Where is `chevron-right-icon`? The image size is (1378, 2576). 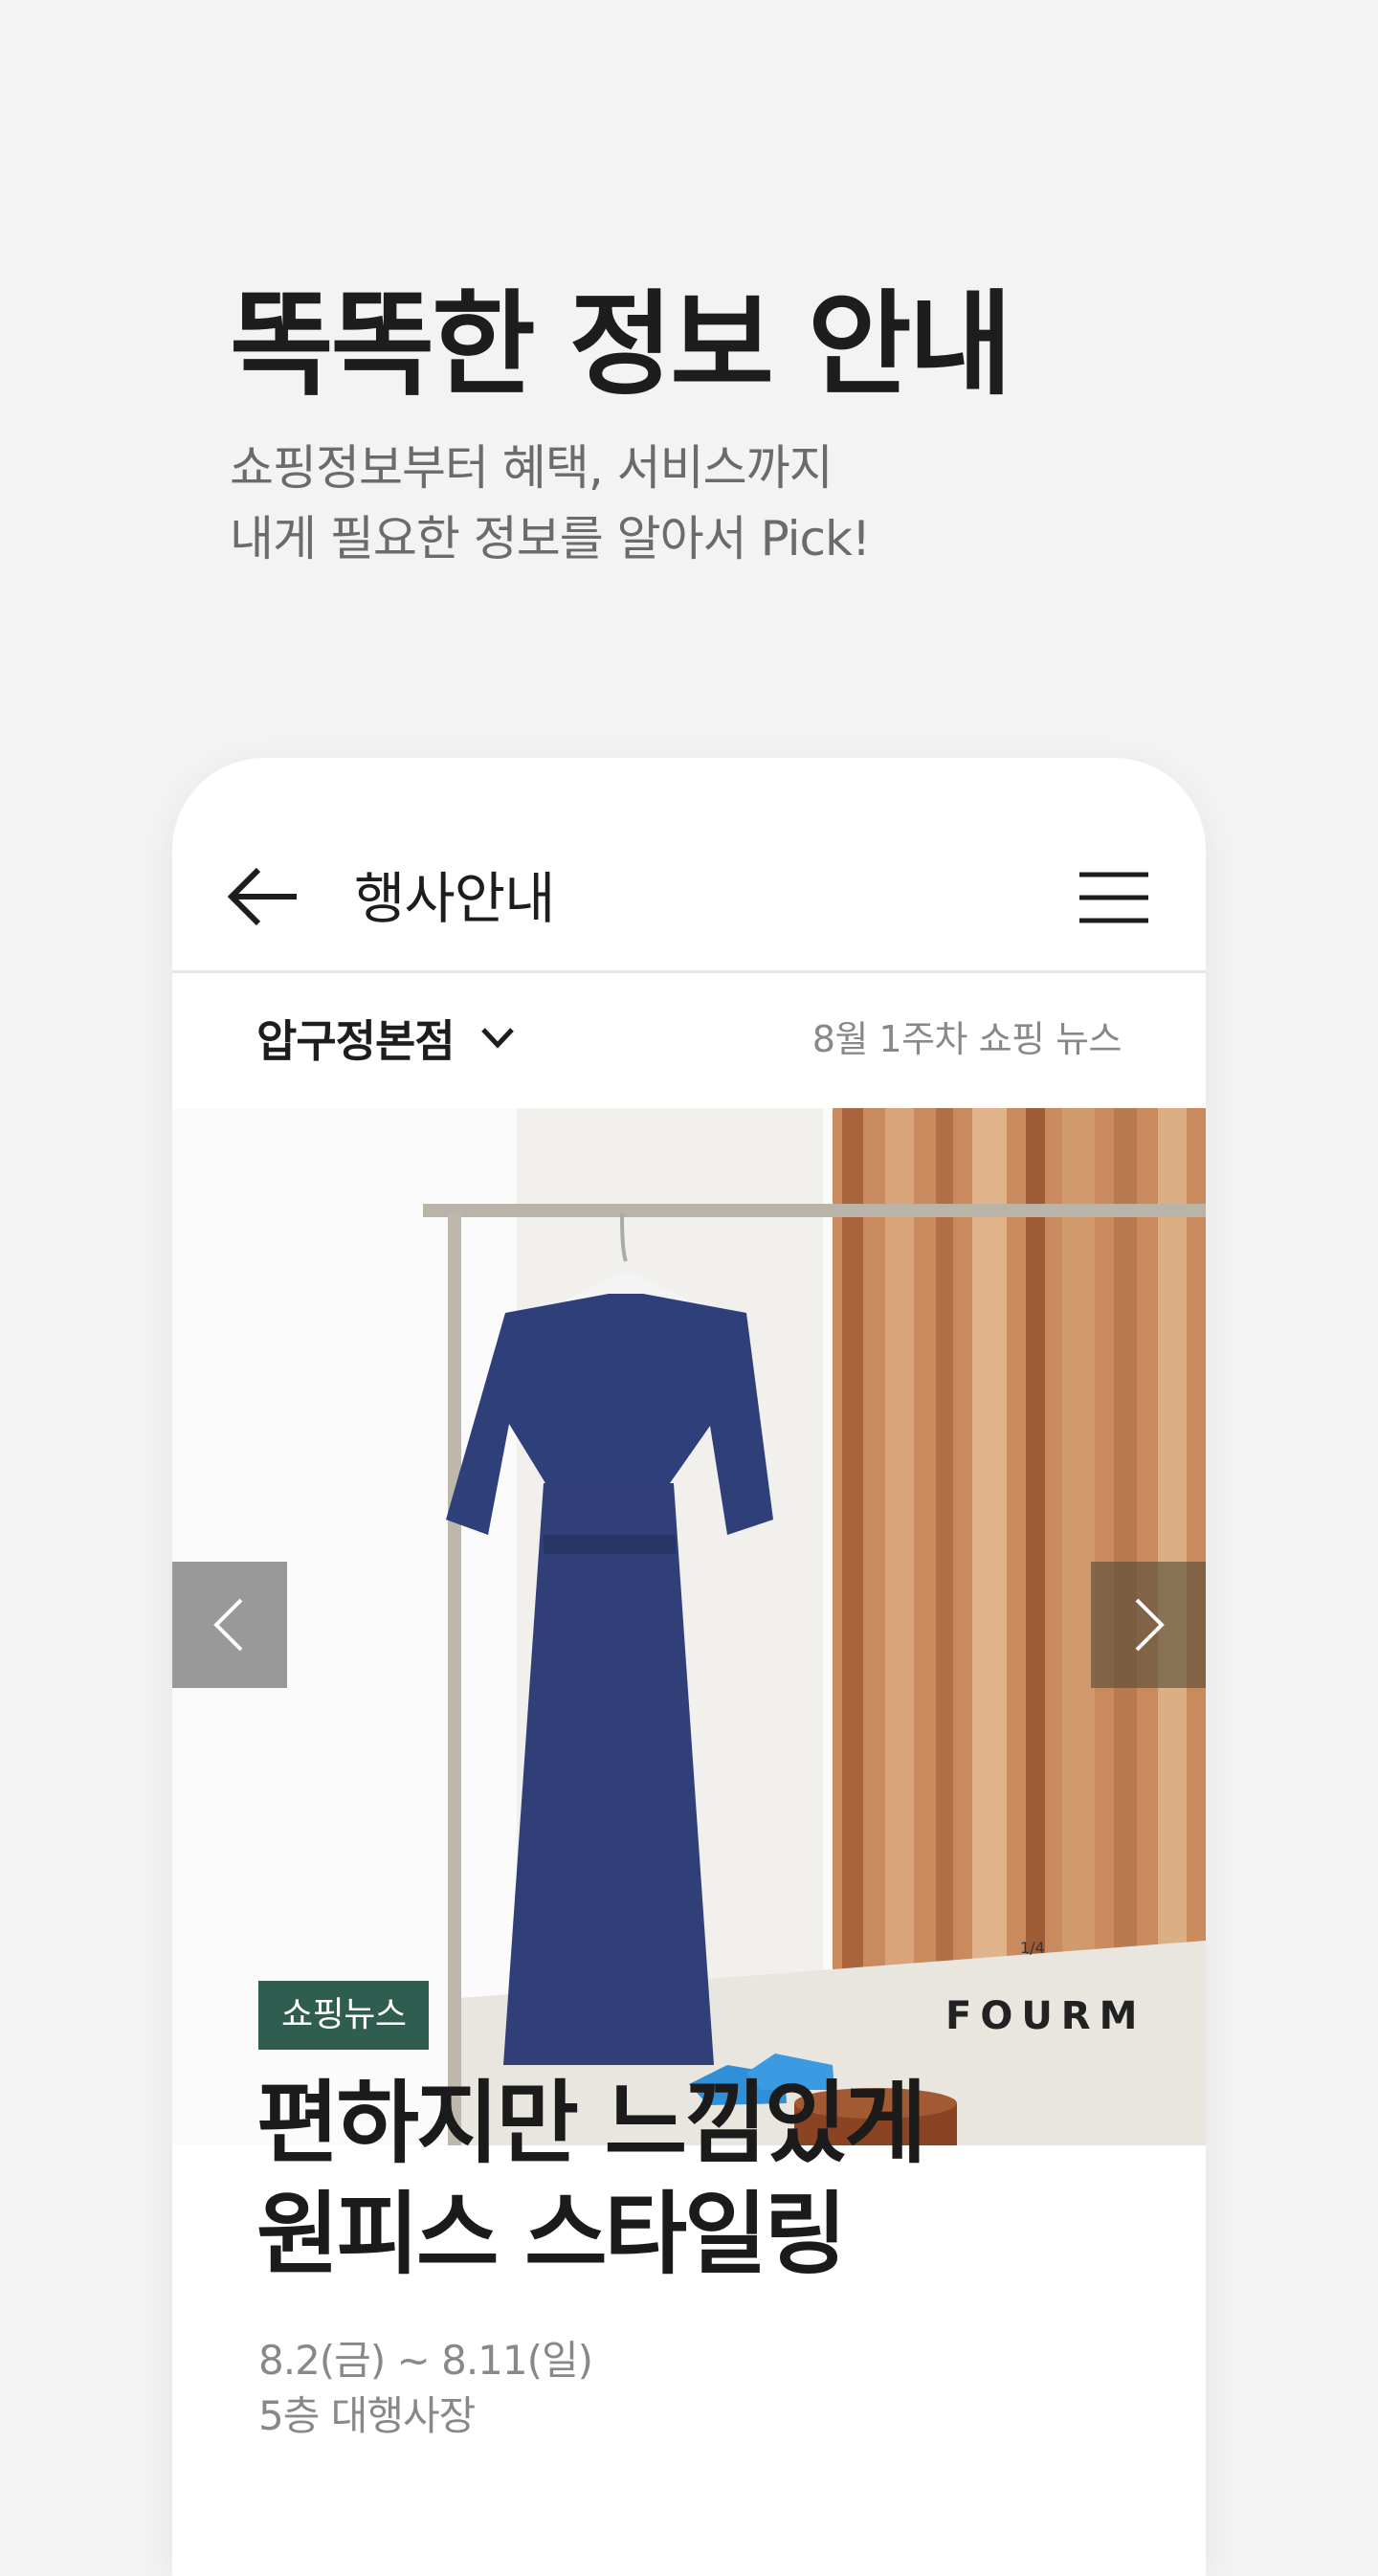
chevron-right-icon is located at coordinates (1150, 1625).